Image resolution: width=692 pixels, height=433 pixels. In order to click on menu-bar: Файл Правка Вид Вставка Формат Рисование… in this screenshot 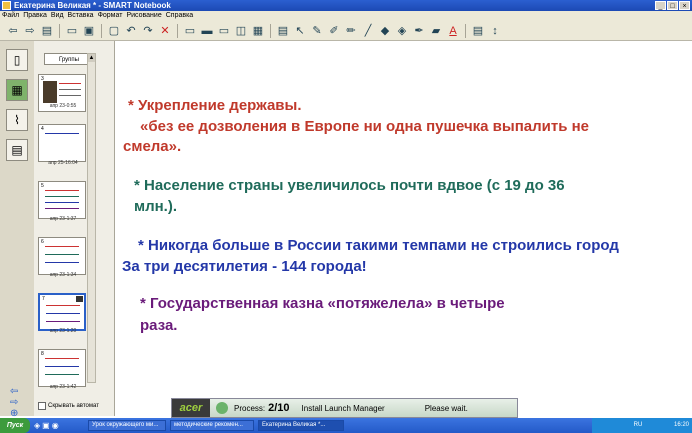, I will do `click(346, 16)`.